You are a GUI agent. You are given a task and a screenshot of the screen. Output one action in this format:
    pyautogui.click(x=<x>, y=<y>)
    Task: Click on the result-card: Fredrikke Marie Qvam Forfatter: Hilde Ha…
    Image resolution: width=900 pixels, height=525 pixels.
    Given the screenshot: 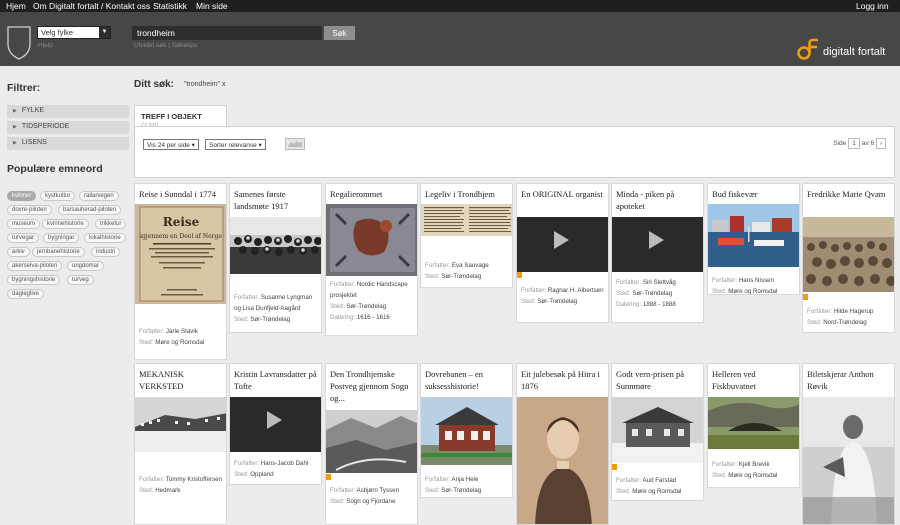 What is the action you would take?
    pyautogui.click(x=848, y=258)
    